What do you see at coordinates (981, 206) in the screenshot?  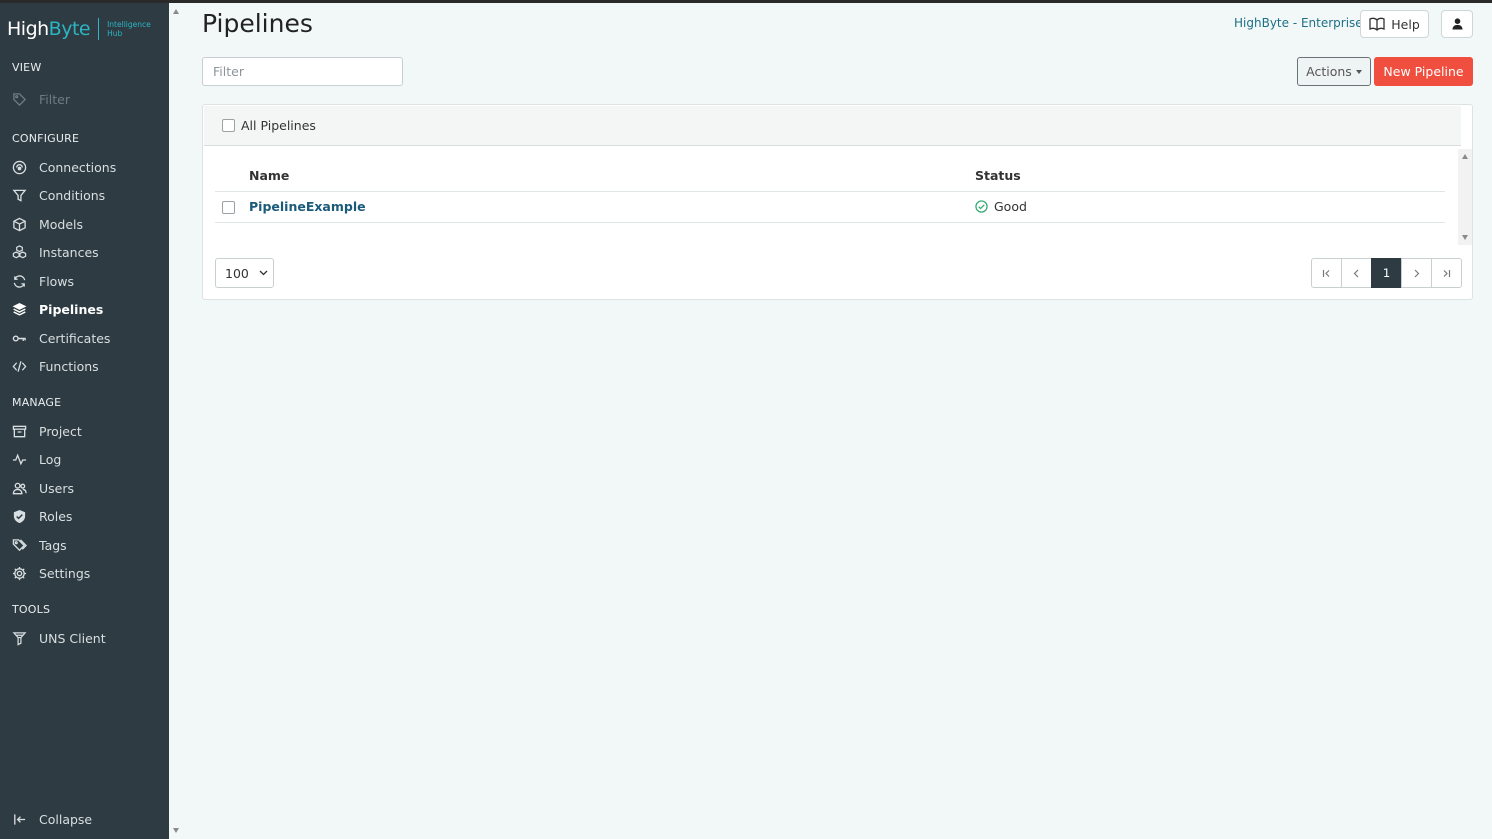 I see `check-circle-icon` at bounding box center [981, 206].